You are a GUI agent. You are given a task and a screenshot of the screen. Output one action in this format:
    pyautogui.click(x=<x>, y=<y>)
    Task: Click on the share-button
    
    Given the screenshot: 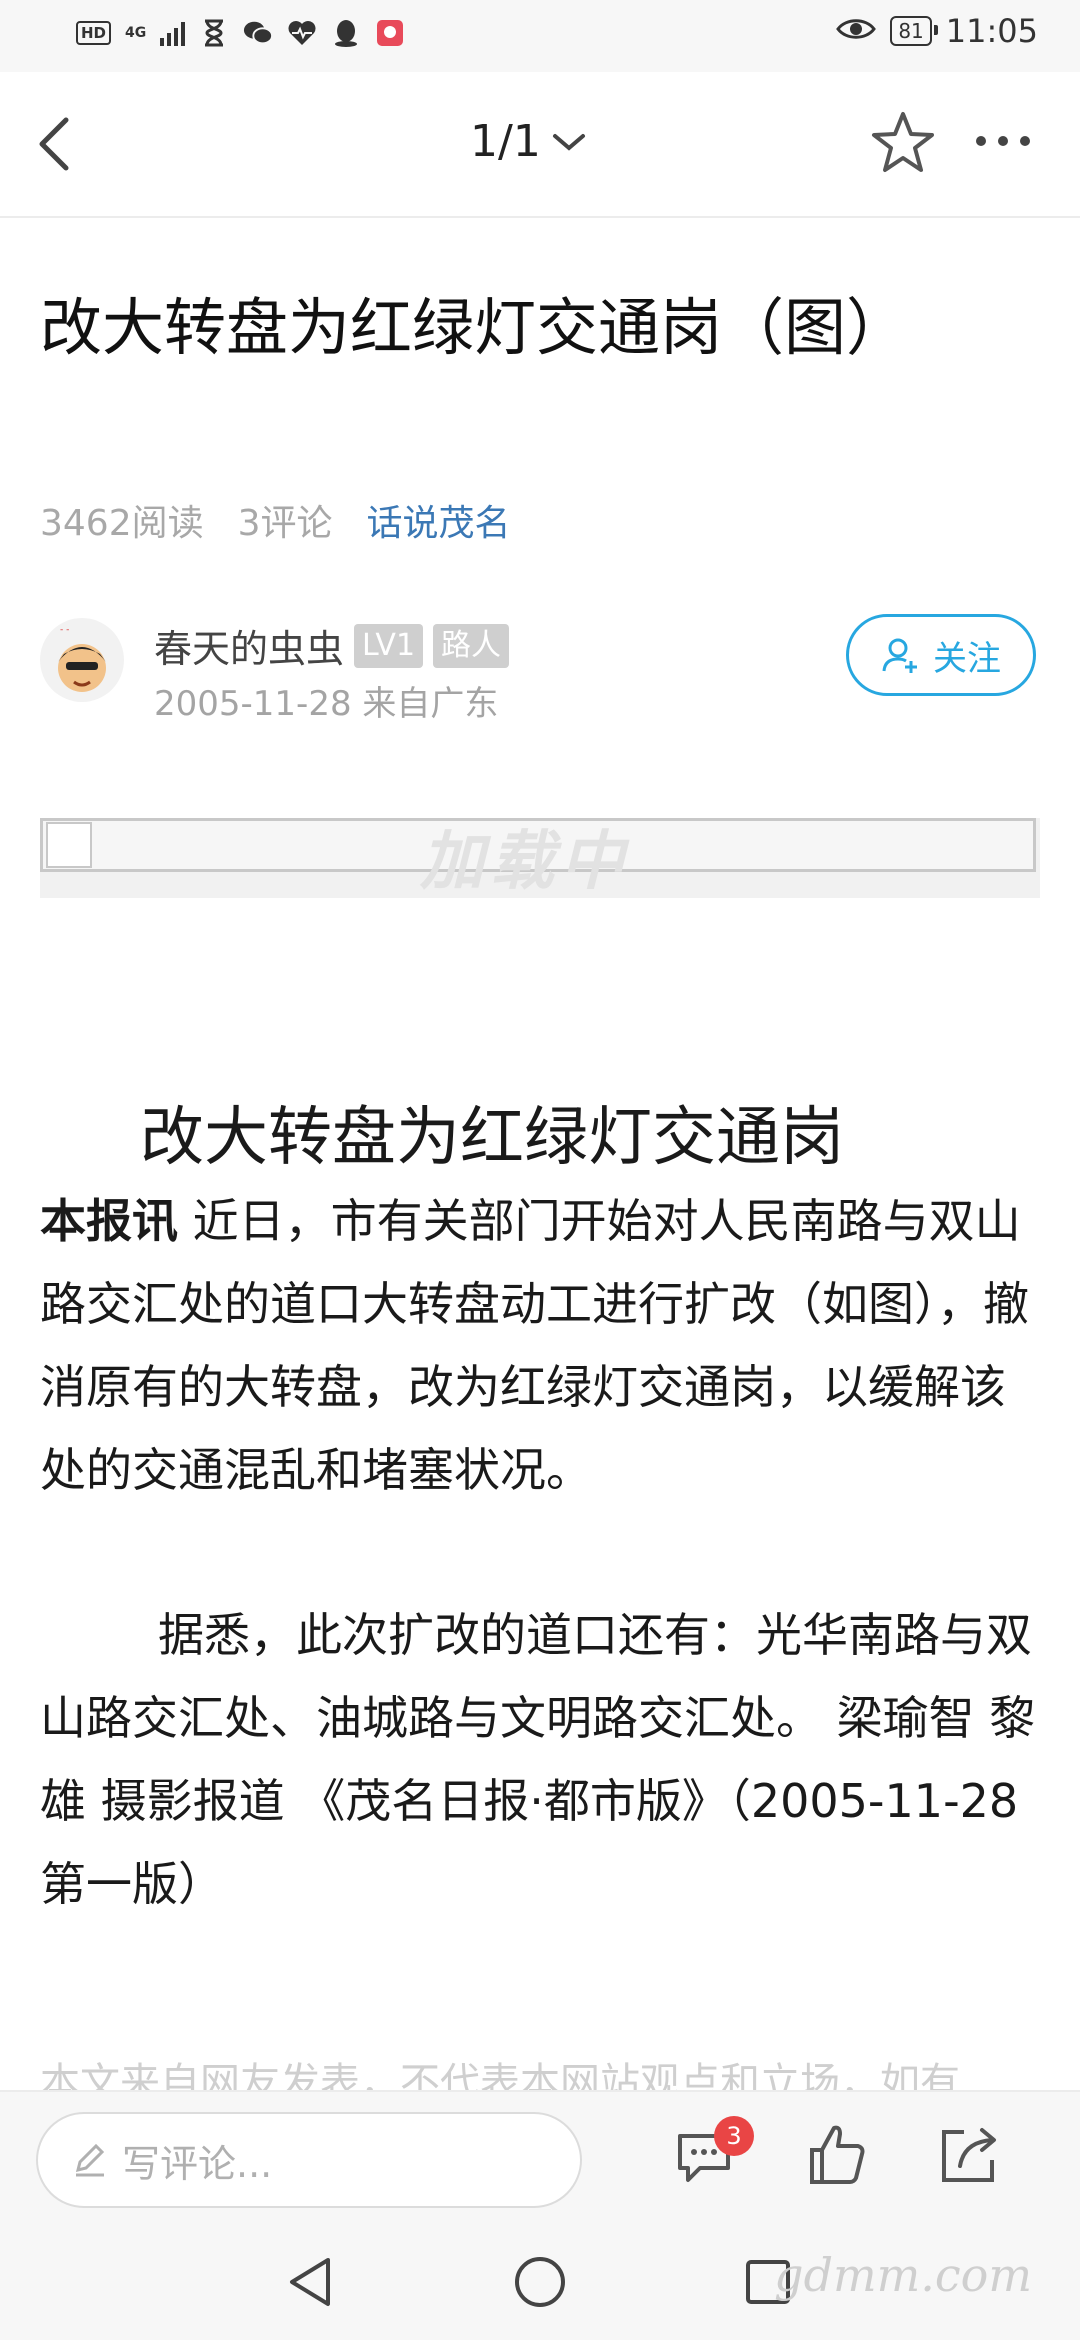 What is the action you would take?
    pyautogui.click(x=969, y=2155)
    